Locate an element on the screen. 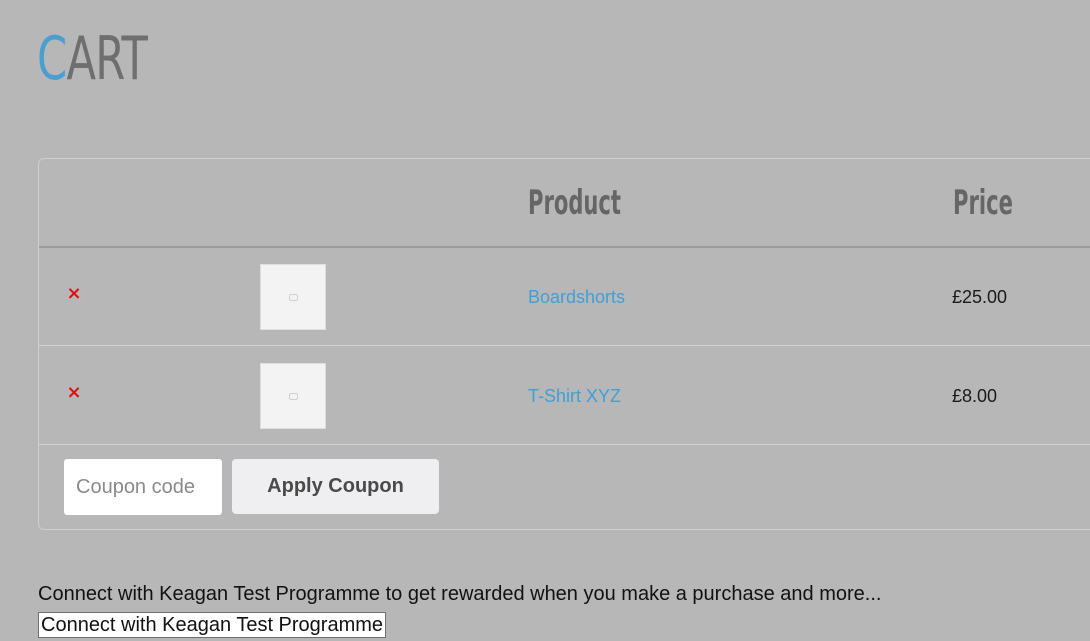  page-title: CART is located at coordinates (92, 59).